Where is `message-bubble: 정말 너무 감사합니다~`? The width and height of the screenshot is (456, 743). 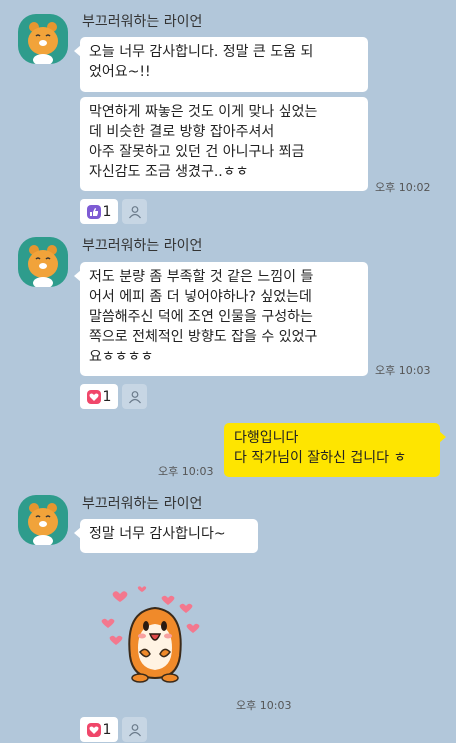
message-bubble: 정말 너무 감사합니다~ is located at coordinates (166, 536).